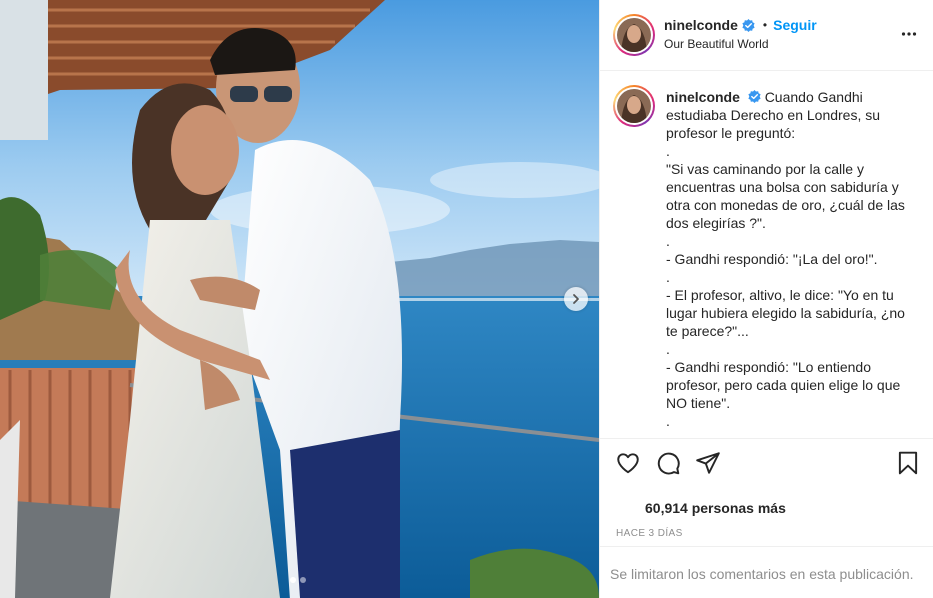  What do you see at coordinates (785, 205) in the screenshot?
I see `caption-text-line: otra con monedas de oro, ¿cuál de las` at bounding box center [785, 205].